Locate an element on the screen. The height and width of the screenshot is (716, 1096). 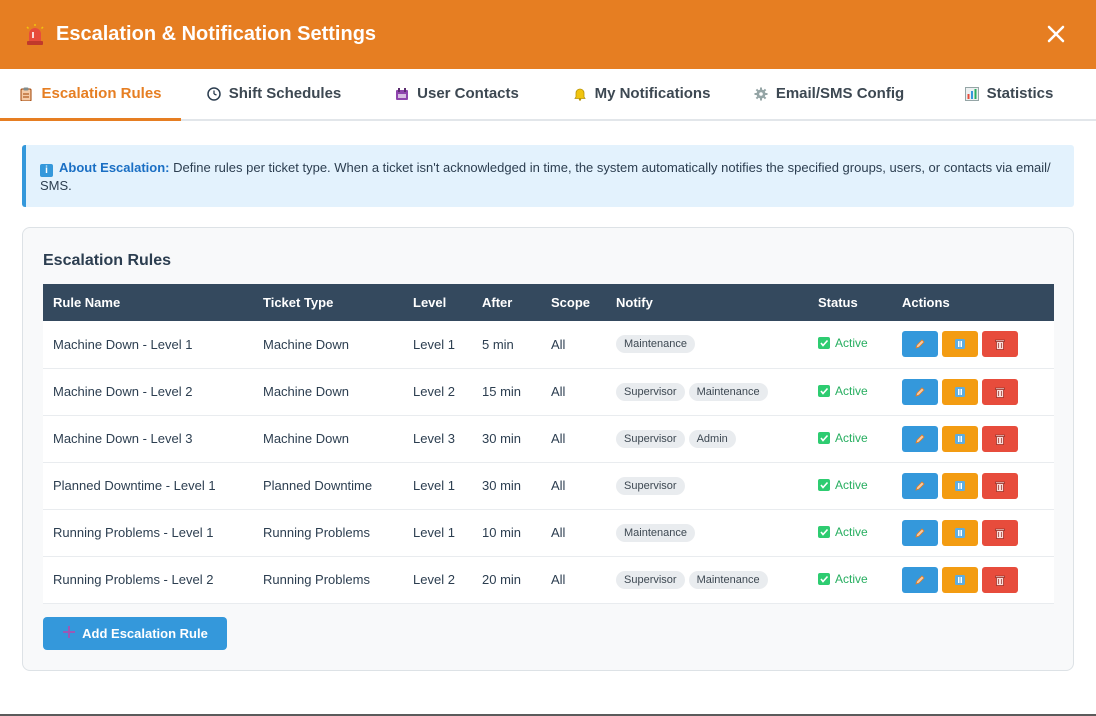
rule-name-cell: Planned Downtime - Level 1 is located at coordinates (134, 485).